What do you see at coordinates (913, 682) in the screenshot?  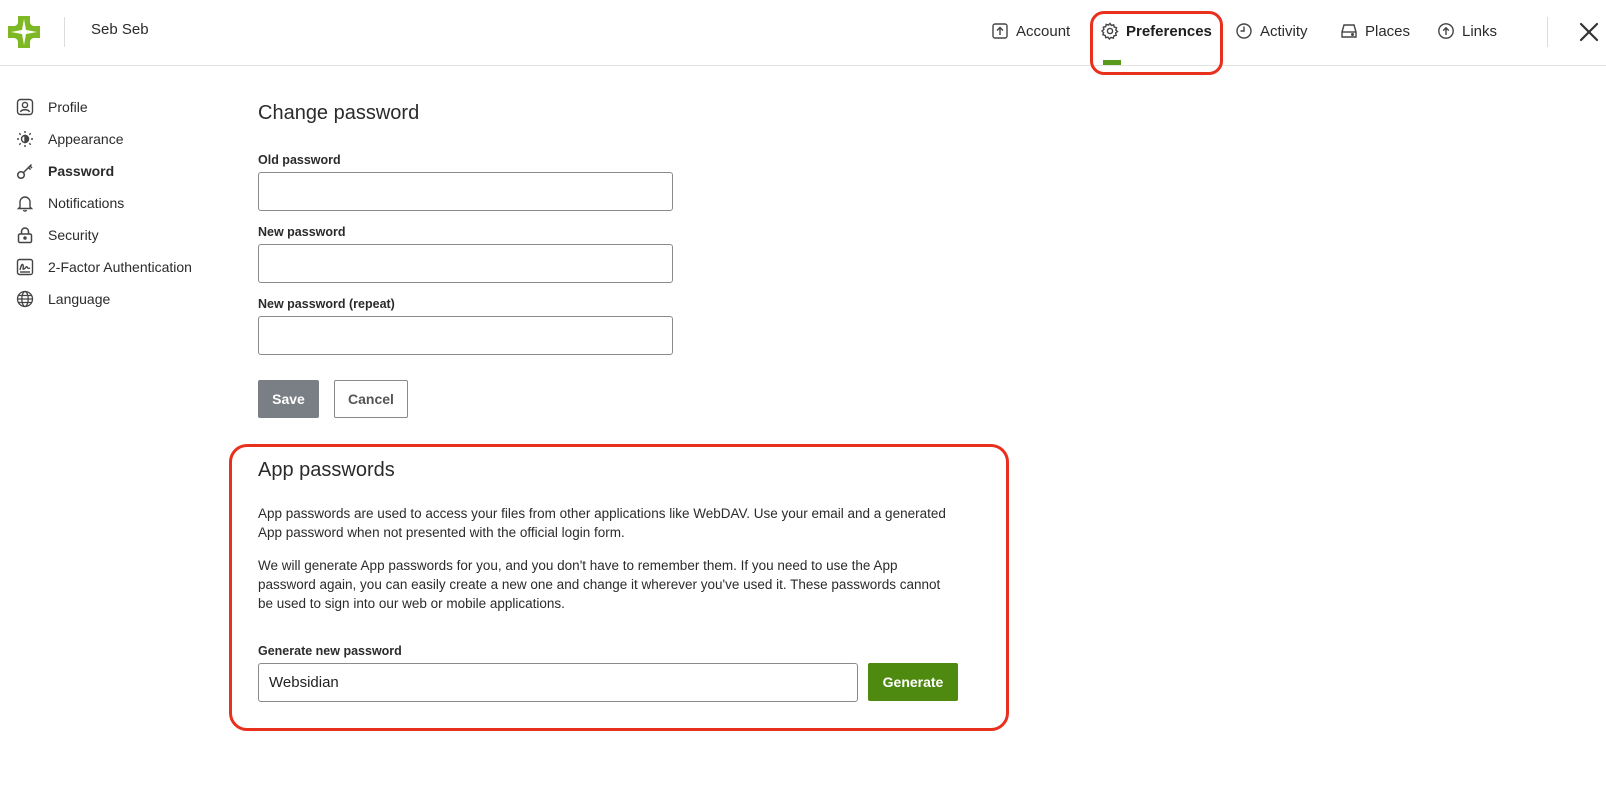 I see `generate-button: Generate` at bounding box center [913, 682].